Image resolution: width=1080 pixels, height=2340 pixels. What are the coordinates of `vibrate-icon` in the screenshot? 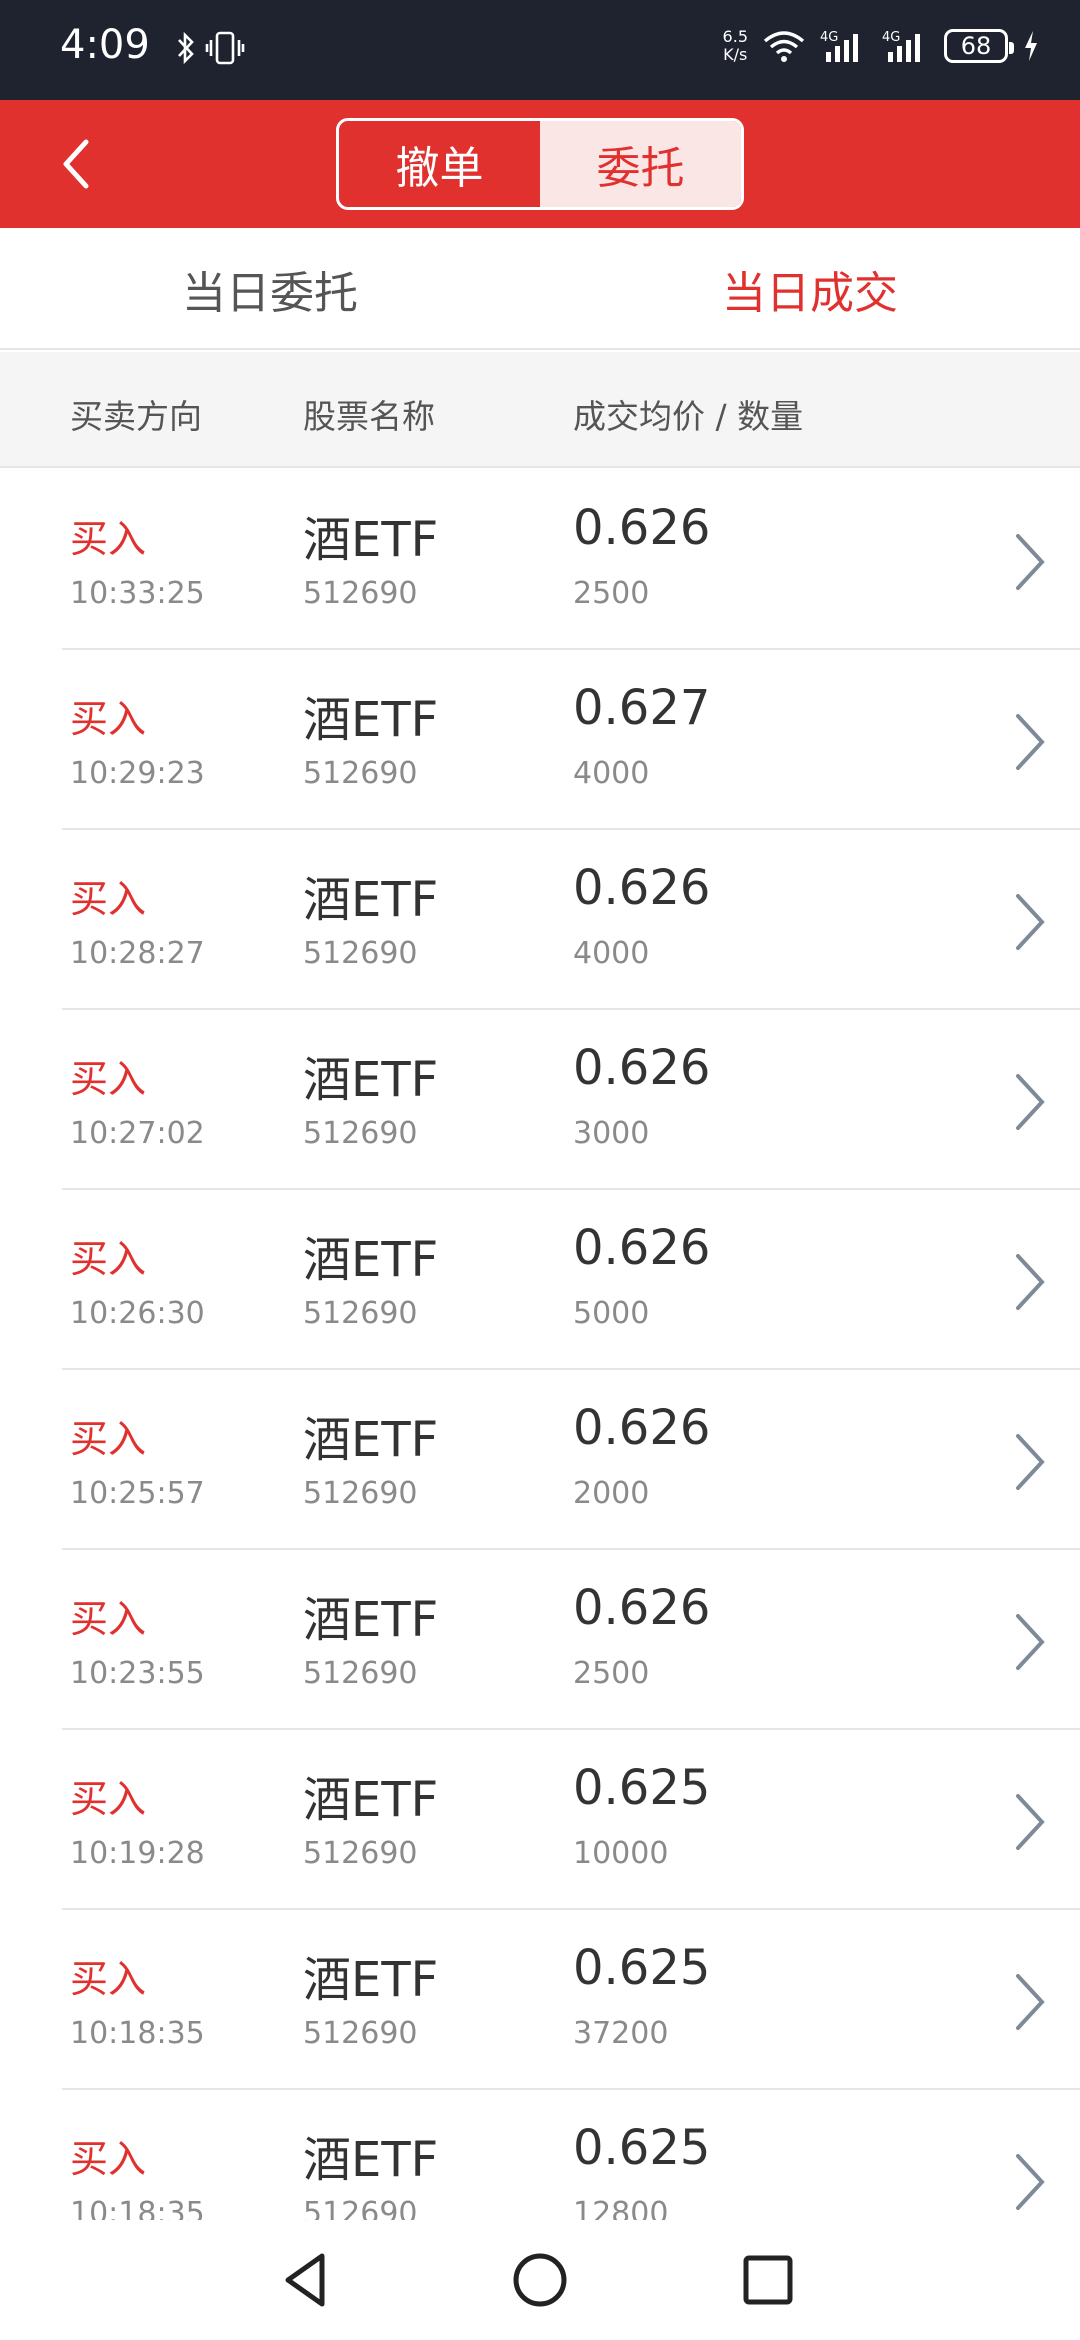 It's located at (225, 48).